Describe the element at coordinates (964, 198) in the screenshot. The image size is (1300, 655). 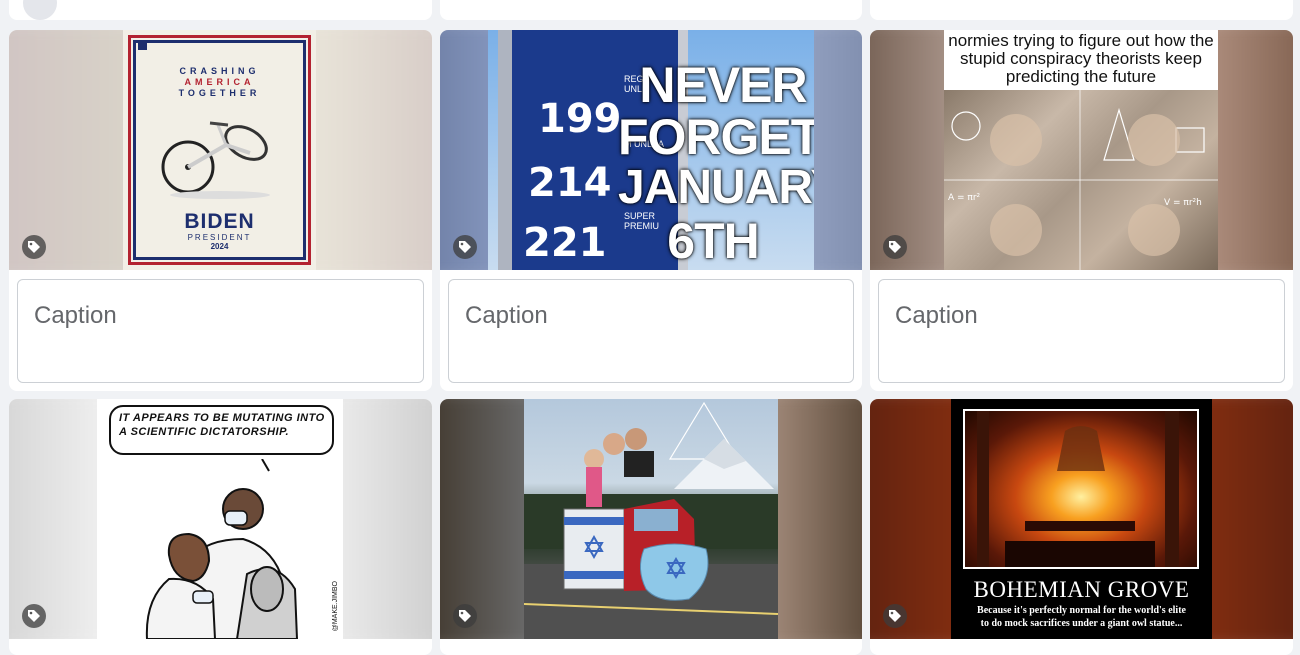
I see `svg-text: A = πr²` at that location.